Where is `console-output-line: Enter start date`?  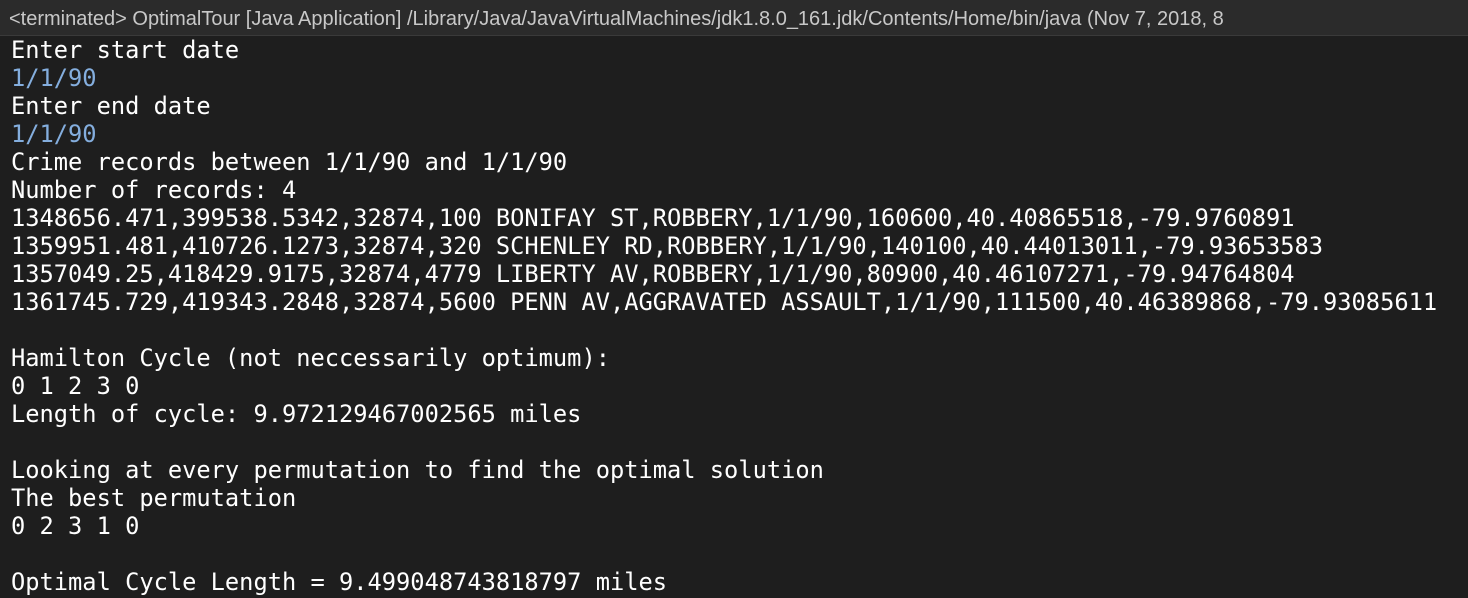 console-output-line: Enter start date is located at coordinates (125, 50).